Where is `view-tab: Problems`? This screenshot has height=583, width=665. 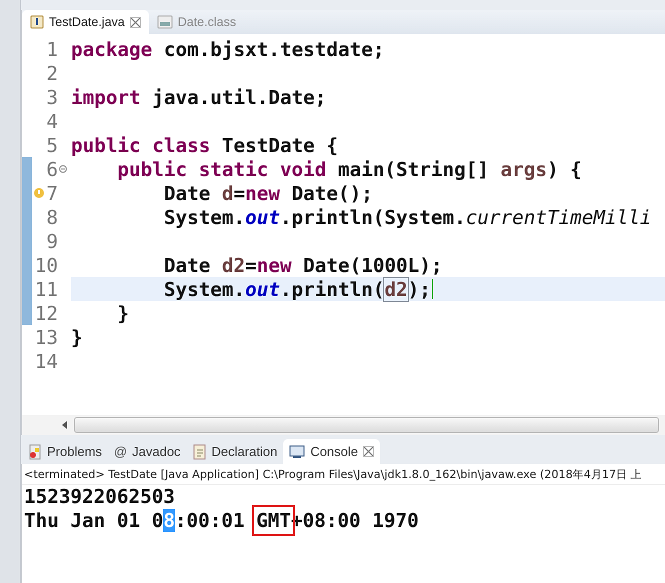
view-tab: Problems is located at coordinates (65, 451).